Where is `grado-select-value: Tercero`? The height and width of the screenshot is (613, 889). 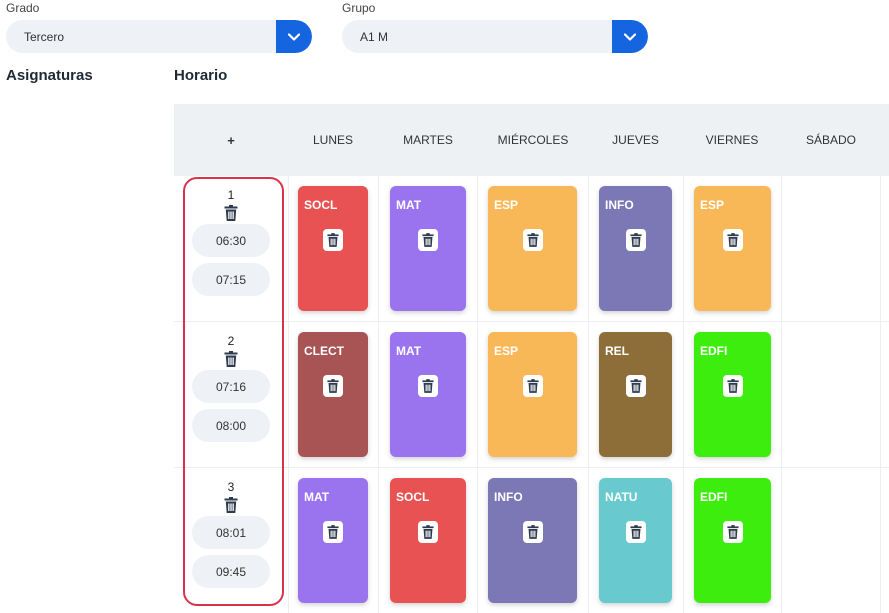 grado-select-value: Tercero is located at coordinates (44, 36).